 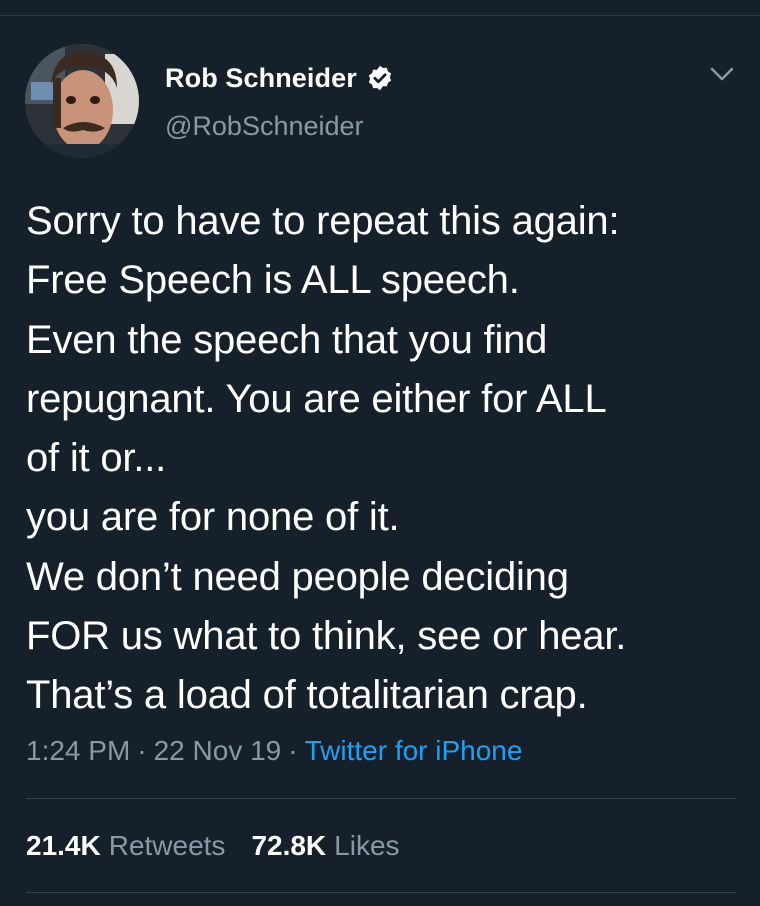 I want to click on tweet-meta: 1:24 PM · 22 Nov 19 · Twitter for iPhone, so click(x=274, y=751).